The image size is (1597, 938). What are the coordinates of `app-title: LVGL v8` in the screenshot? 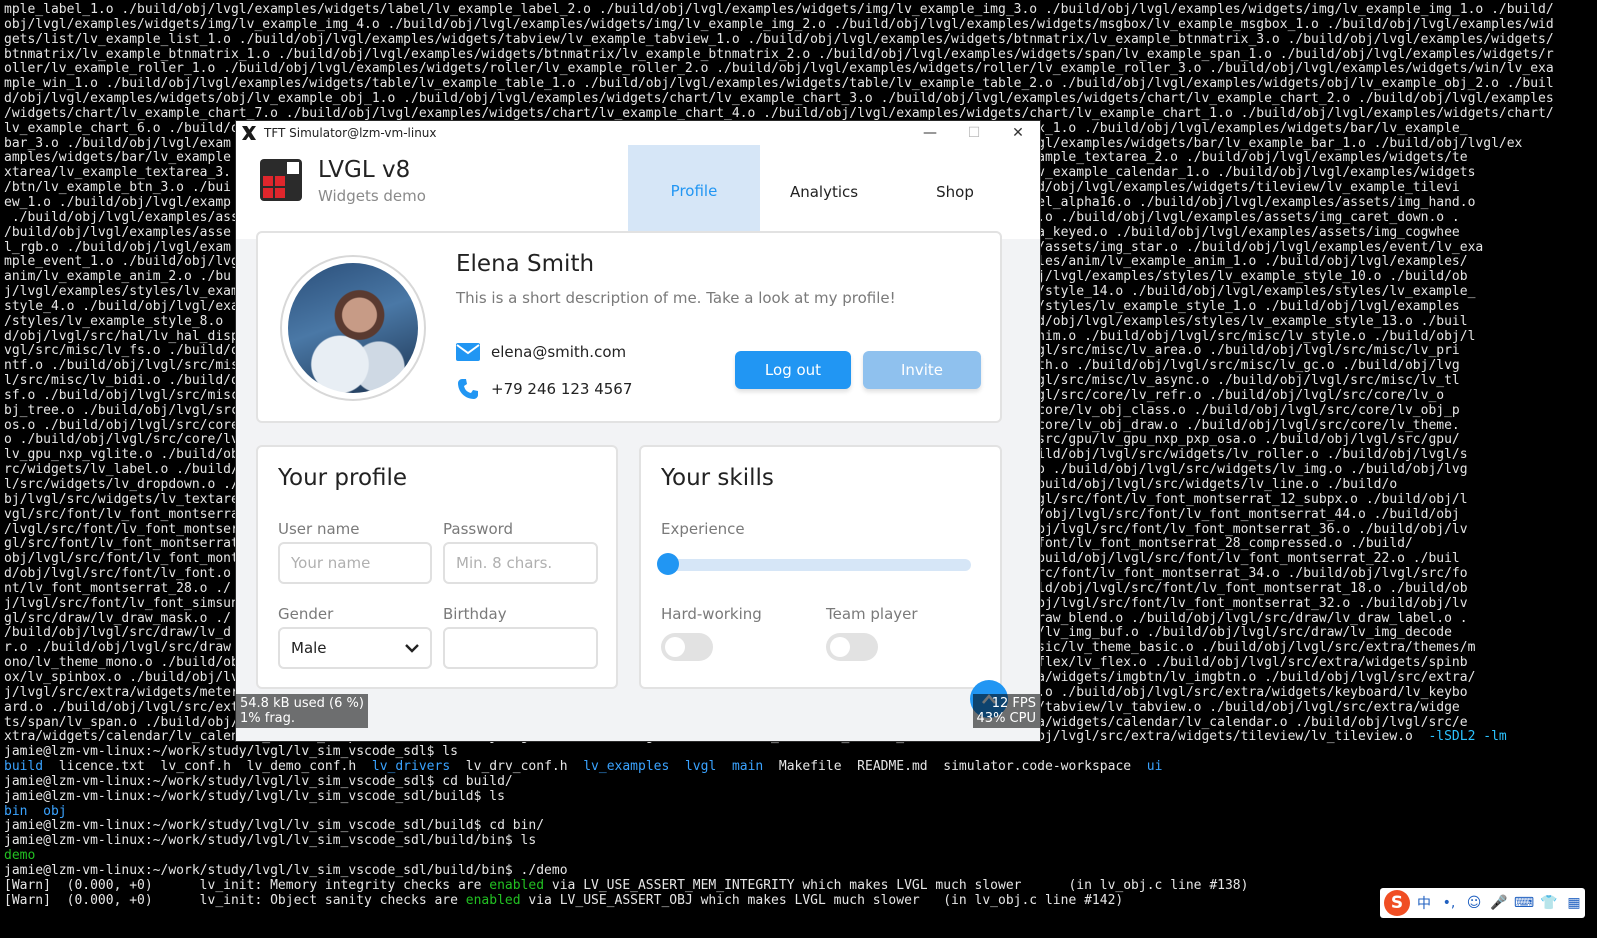 It's located at (364, 170).